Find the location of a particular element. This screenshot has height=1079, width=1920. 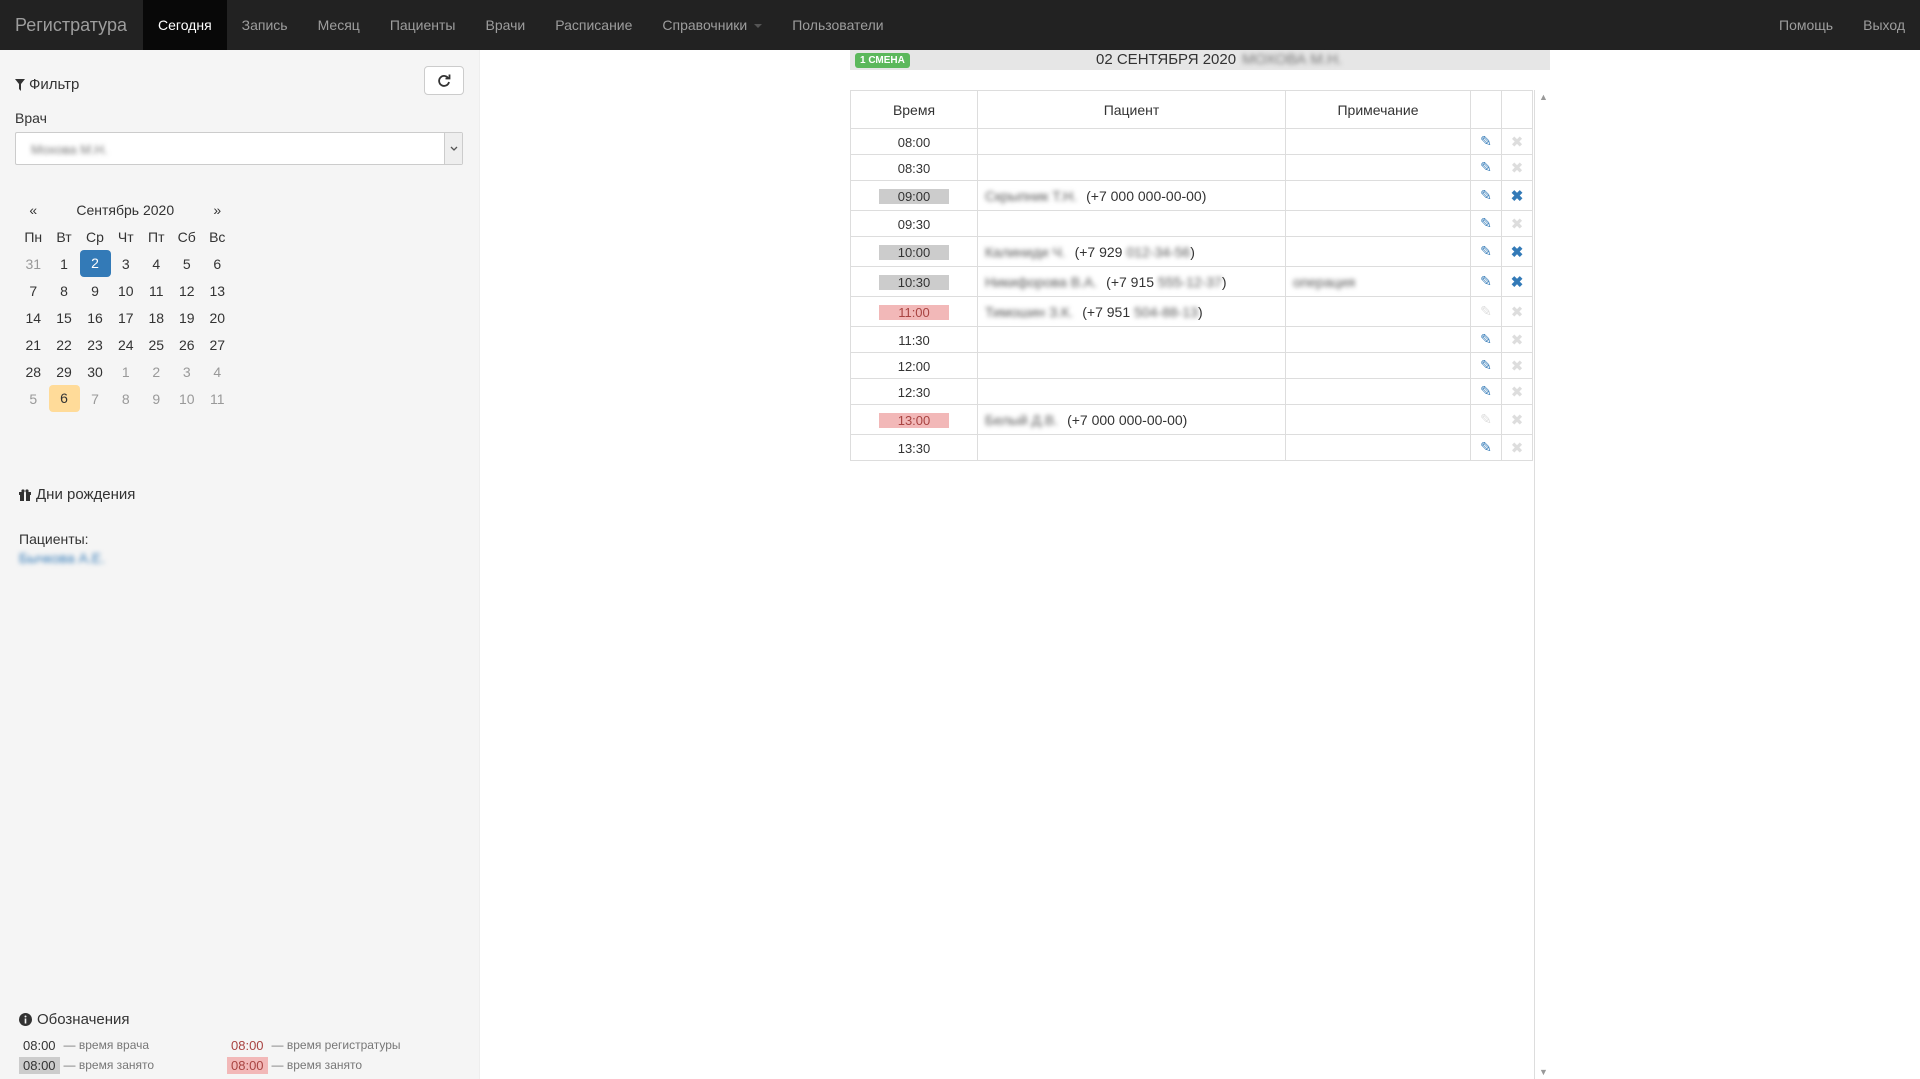

scroll-up-icon: ▲ is located at coordinates (1543, 97).